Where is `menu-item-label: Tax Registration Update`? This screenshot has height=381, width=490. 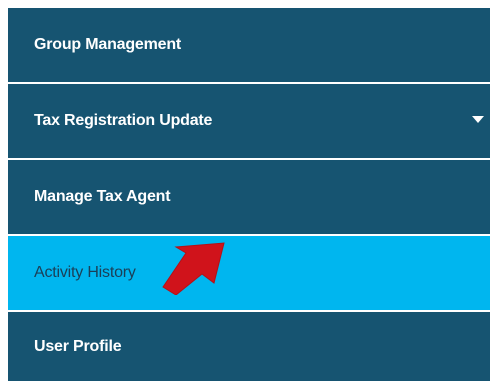
menu-item-label: Tax Registration Update is located at coordinates (123, 120).